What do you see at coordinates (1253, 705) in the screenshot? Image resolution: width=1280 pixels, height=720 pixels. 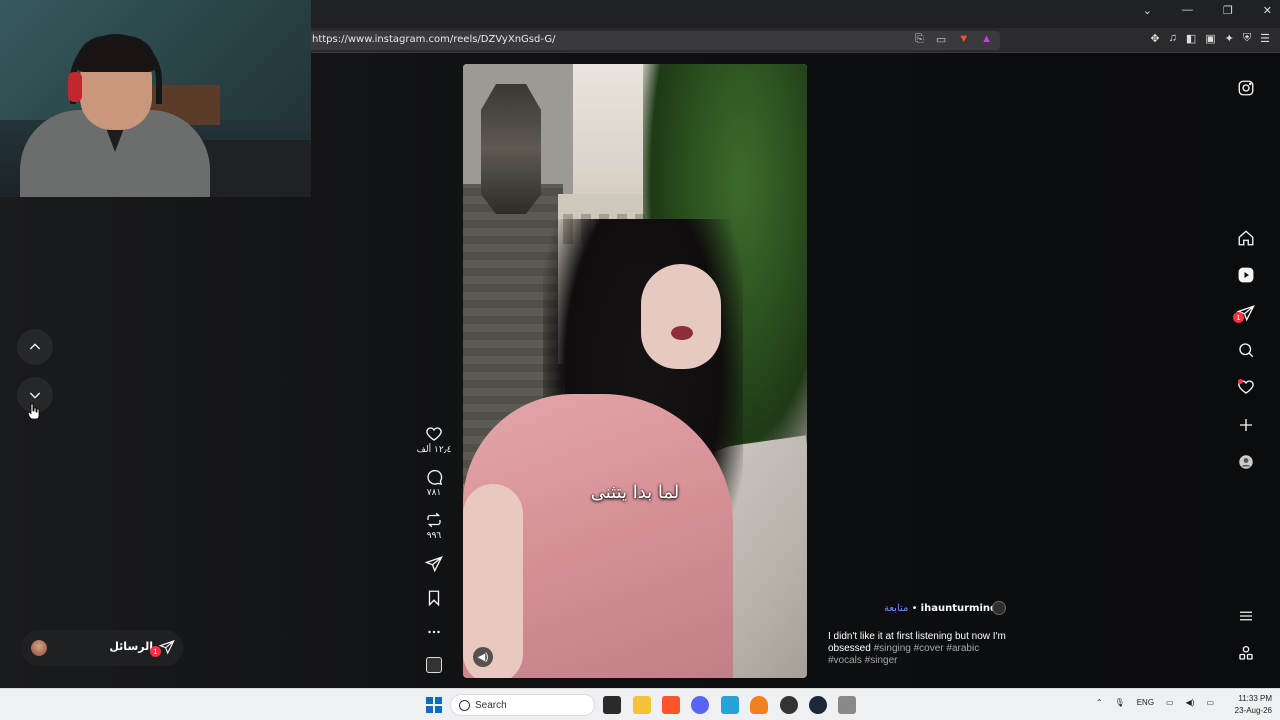 I see `clock: 11:33 PM 23-Aug-26` at bounding box center [1253, 705].